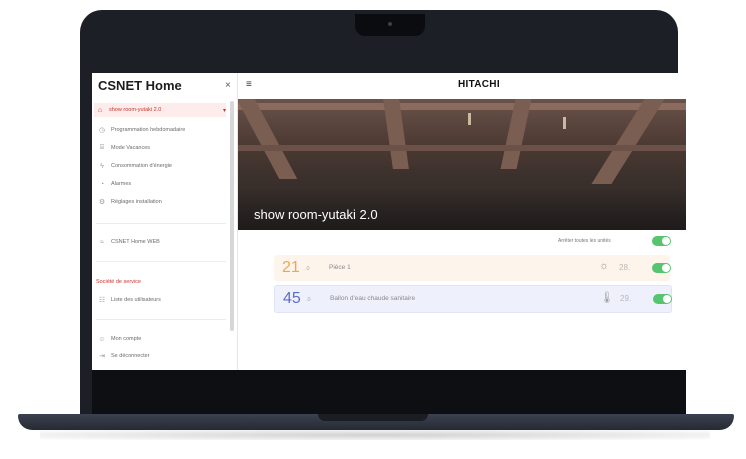 The width and height of the screenshot is (746, 459). What do you see at coordinates (390, 24) in the screenshot?
I see `camera-icon` at bounding box center [390, 24].